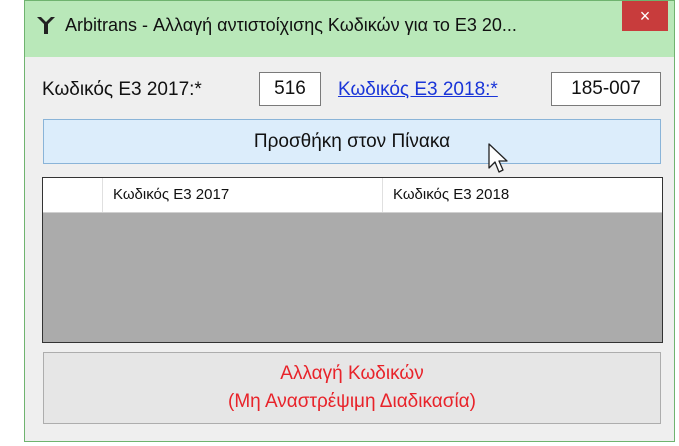 The image size is (679, 446). What do you see at coordinates (522, 195) in the screenshot?
I see `column-header-code-2018: Κωδικός Ε3 2018` at bounding box center [522, 195].